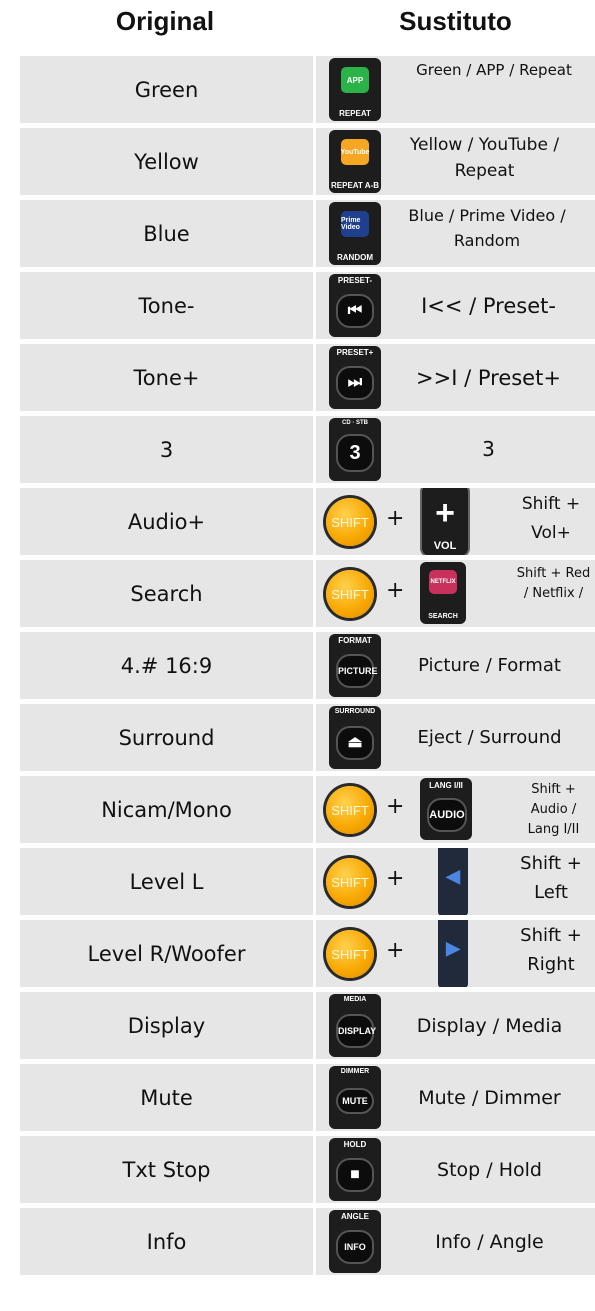  What do you see at coordinates (489, 1242) in the screenshot?
I see `substitute-description: Info / Angle` at bounding box center [489, 1242].